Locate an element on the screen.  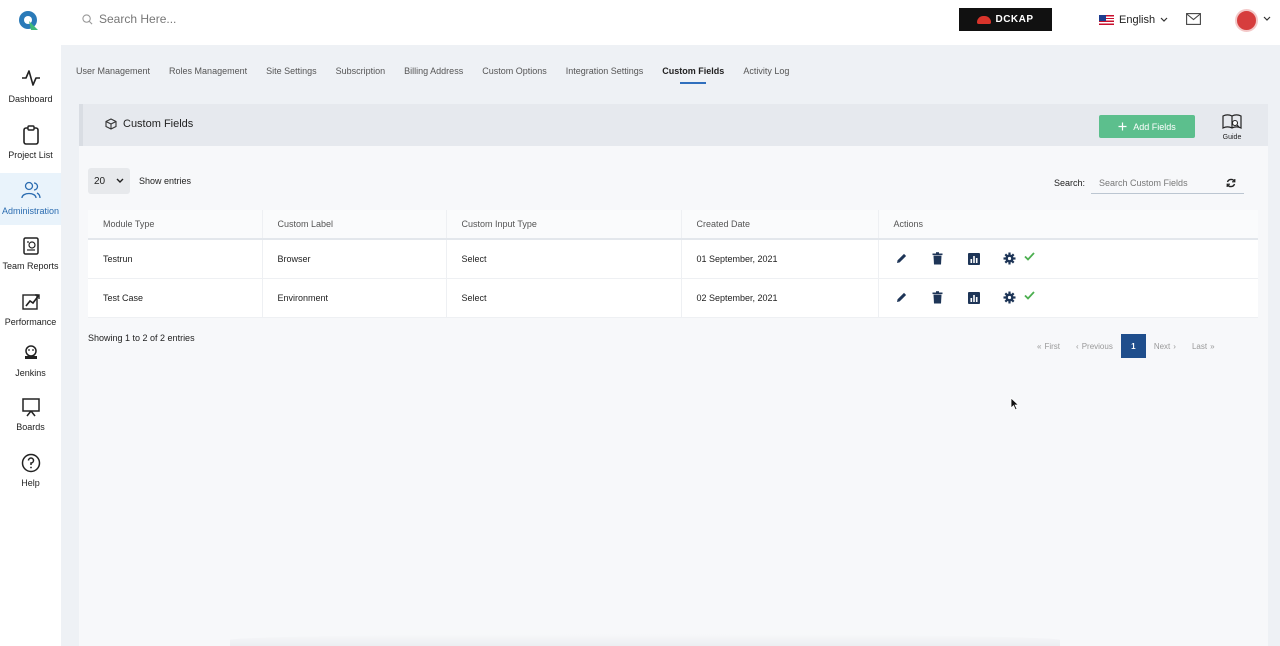
add-fields-button: Add Fields is located at coordinates (1147, 126).